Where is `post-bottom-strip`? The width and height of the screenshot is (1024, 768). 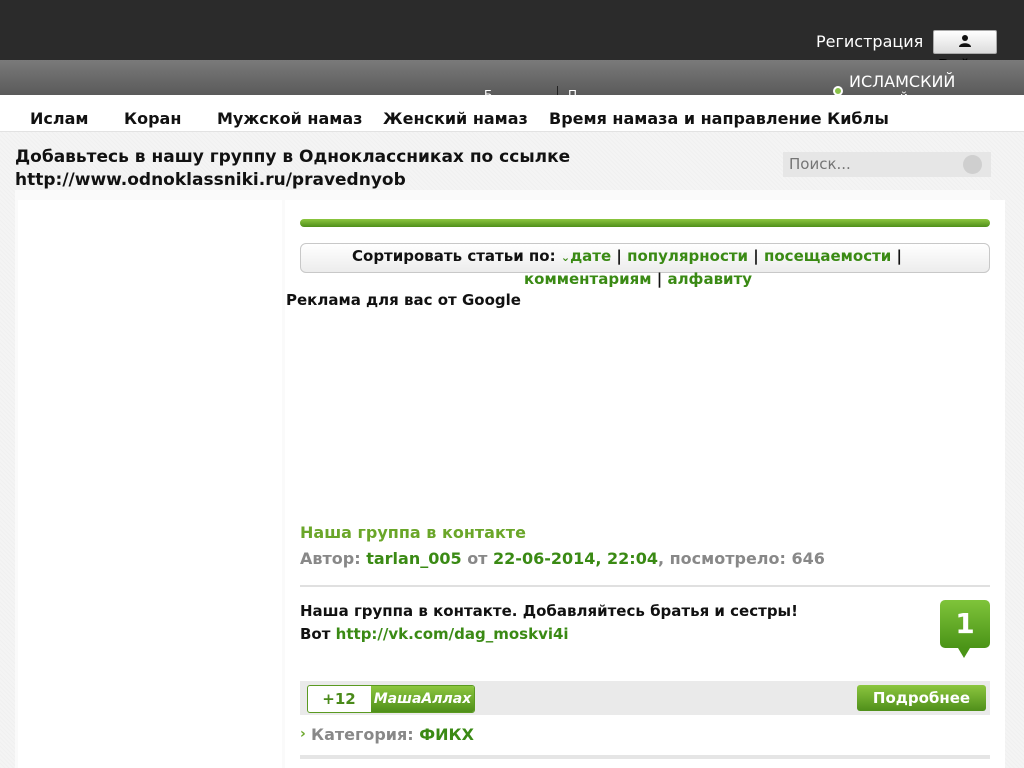 post-bottom-strip is located at coordinates (645, 757).